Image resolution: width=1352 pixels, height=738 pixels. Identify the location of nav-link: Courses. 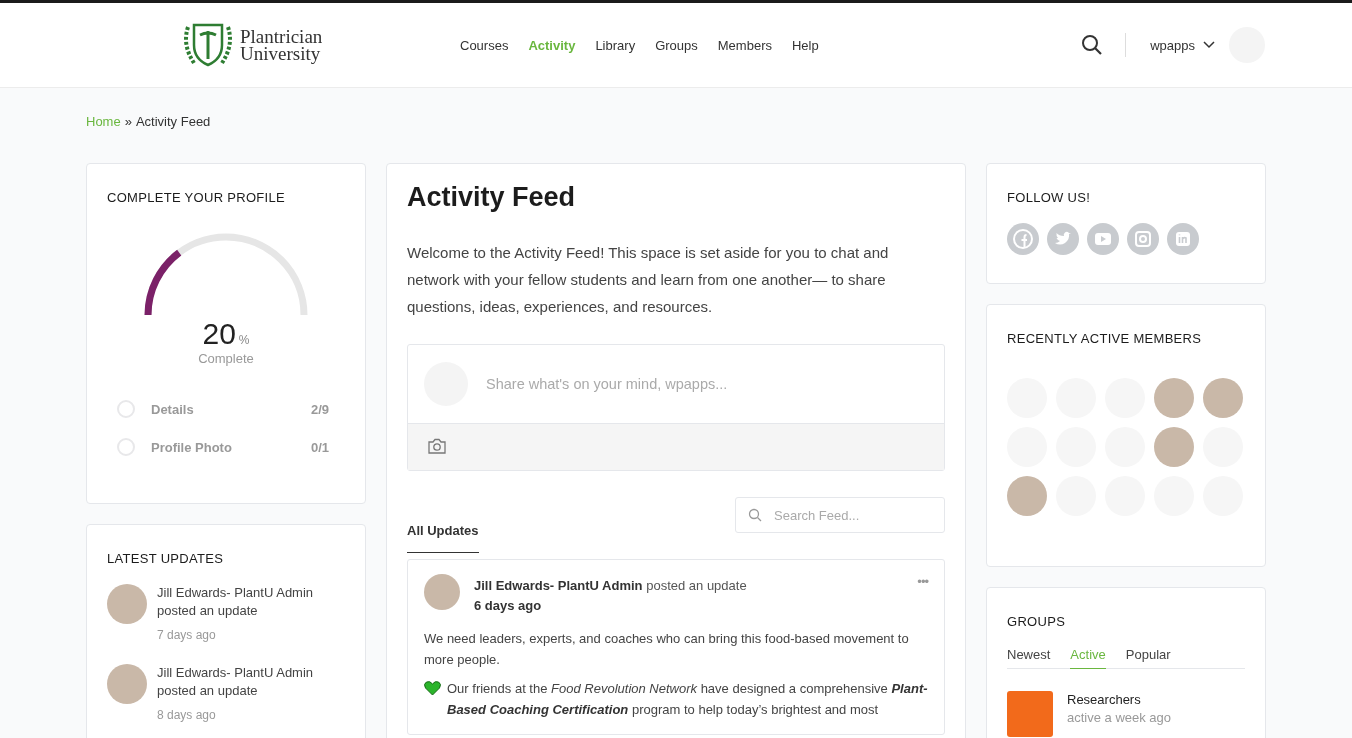
(484, 45).